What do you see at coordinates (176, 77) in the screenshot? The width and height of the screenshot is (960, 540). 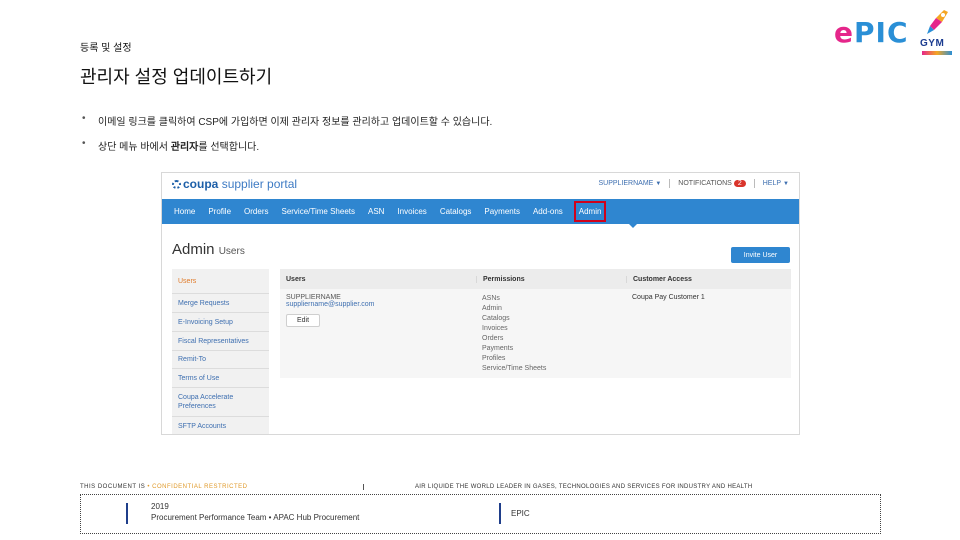 I see `slide-title: 관리자 설정 업데이트하기` at bounding box center [176, 77].